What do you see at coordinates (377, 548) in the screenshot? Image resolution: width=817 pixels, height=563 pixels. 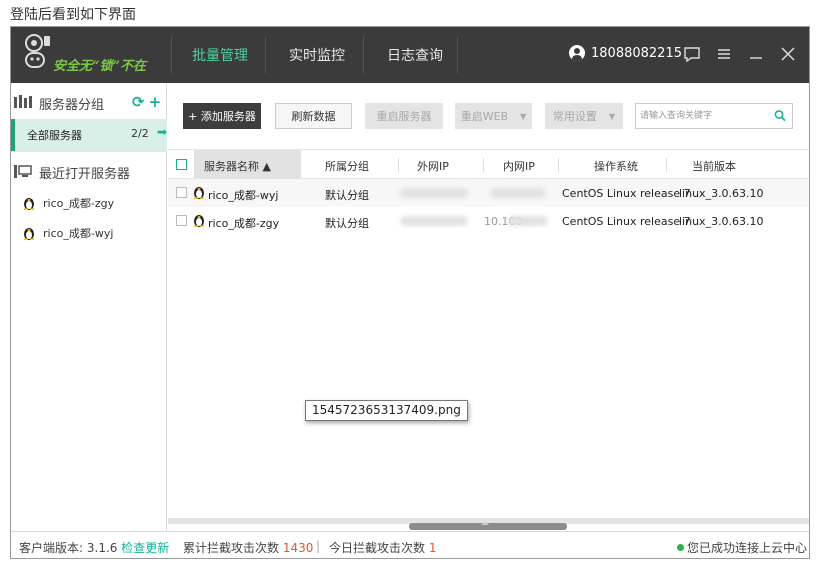 I see `today-blocked-label: 今日拦截攻击次数` at bounding box center [377, 548].